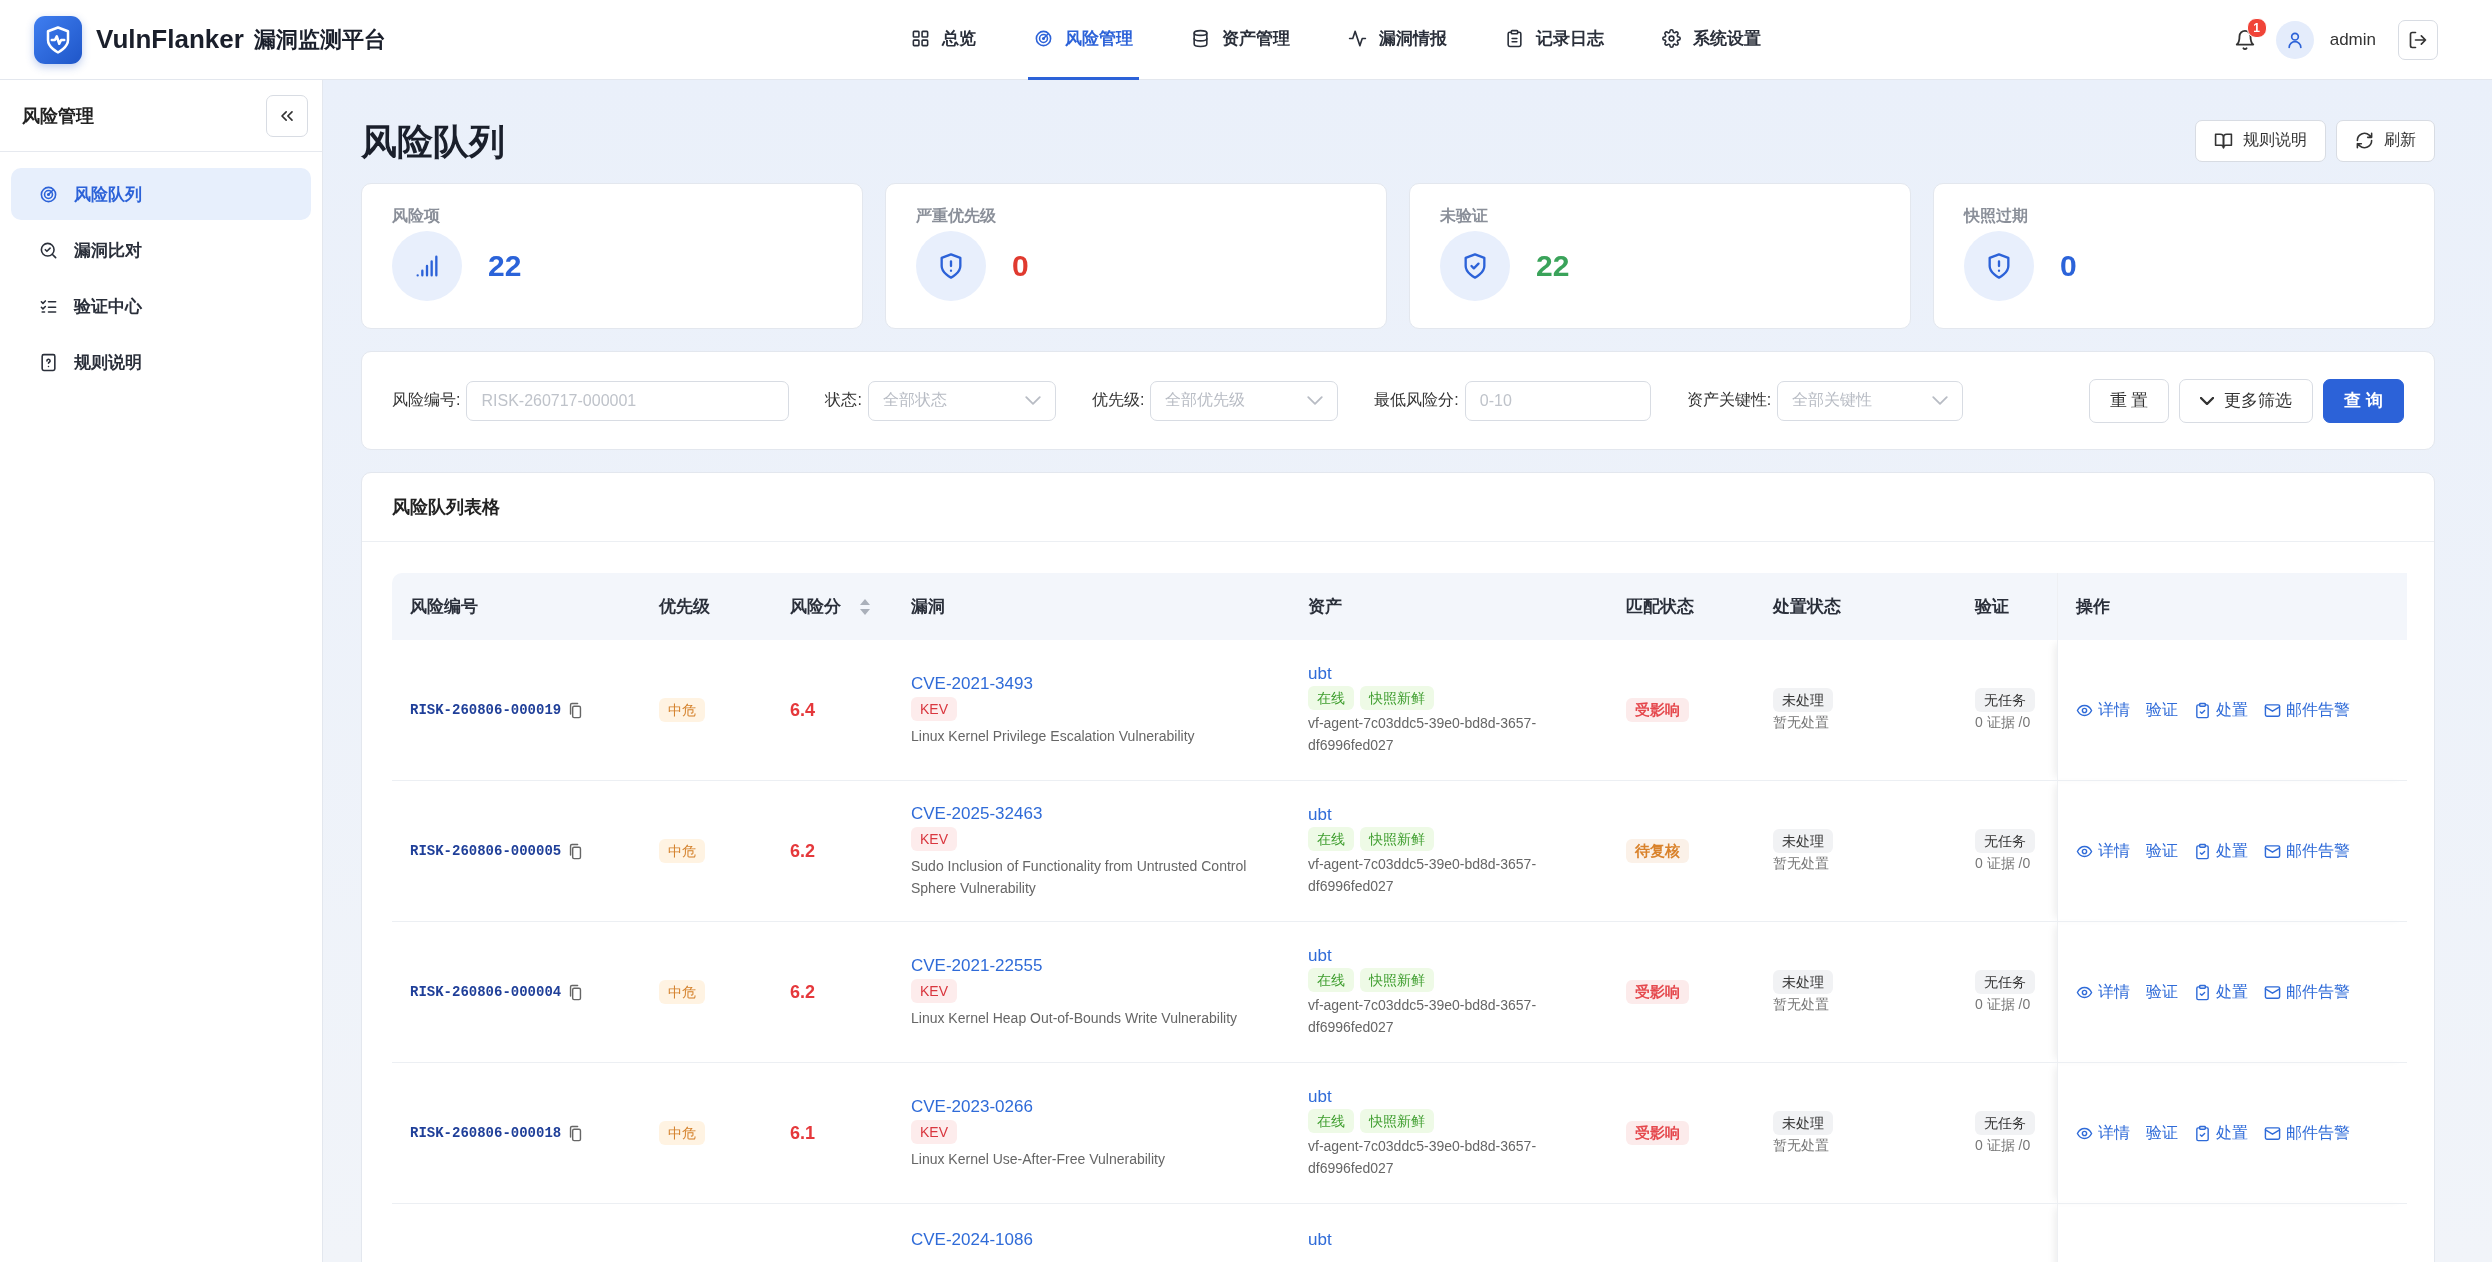 The height and width of the screenshot is (1262, 2492). What do you see at coordinates (972, 1240) in the screenshot?
I see `cve-link: CVE-2024-1086` at bounding box center [972, 1240].